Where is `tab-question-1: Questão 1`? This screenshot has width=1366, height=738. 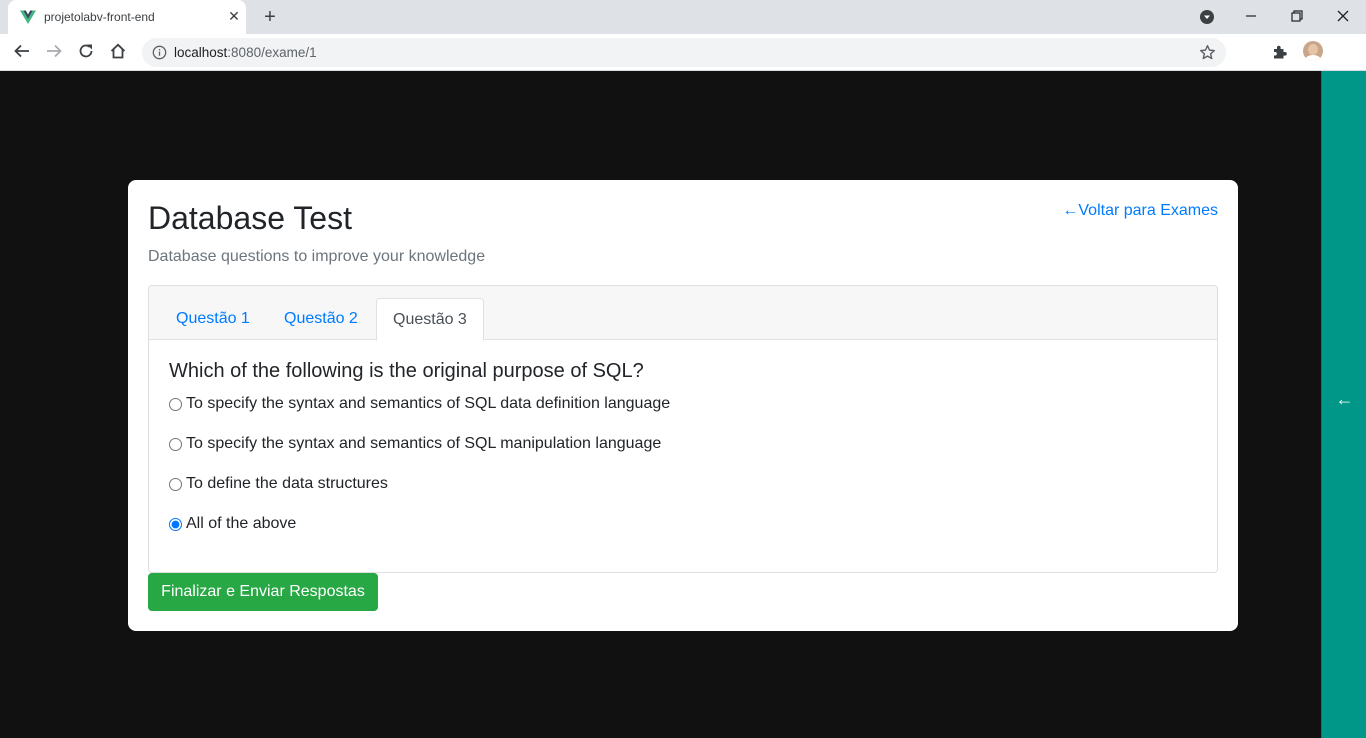
tab-question-1: Questão 1 is located at coordinates (213, 319).